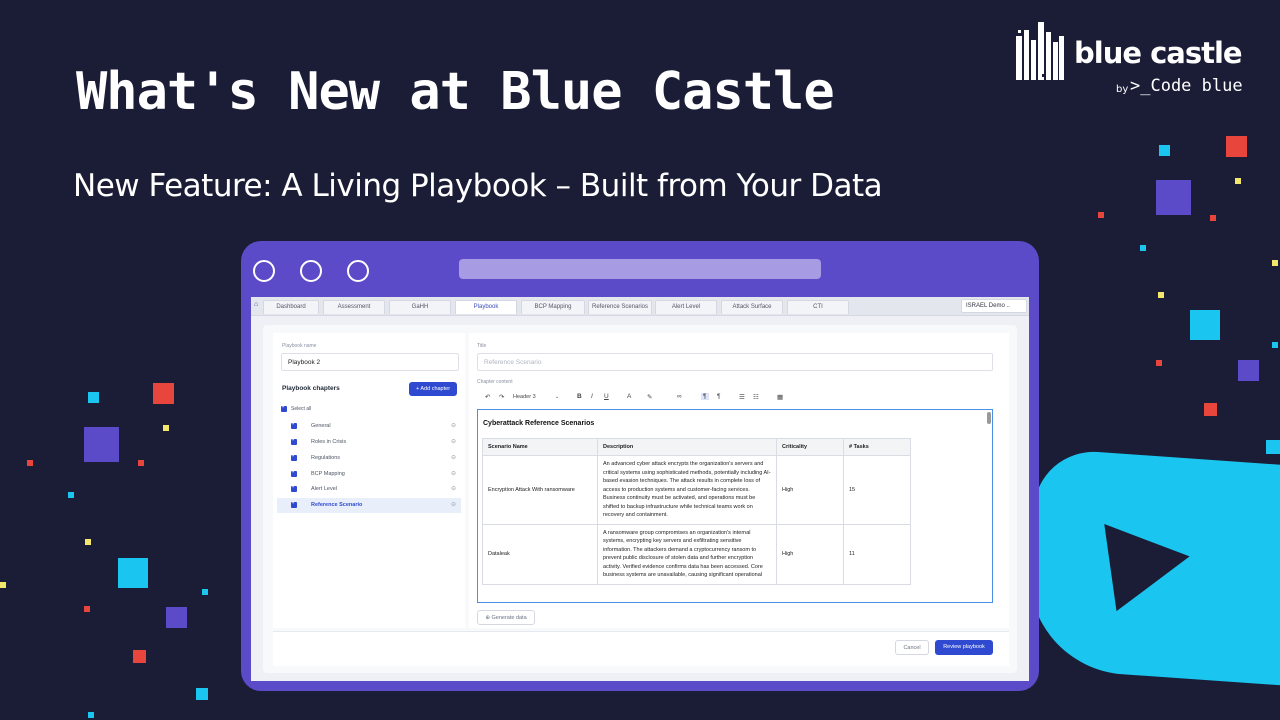  What do you see at coordinates (369, 426) in the screenshot?
I see `chapter-item-general: General ⊖` at bounding box center [369, 426].